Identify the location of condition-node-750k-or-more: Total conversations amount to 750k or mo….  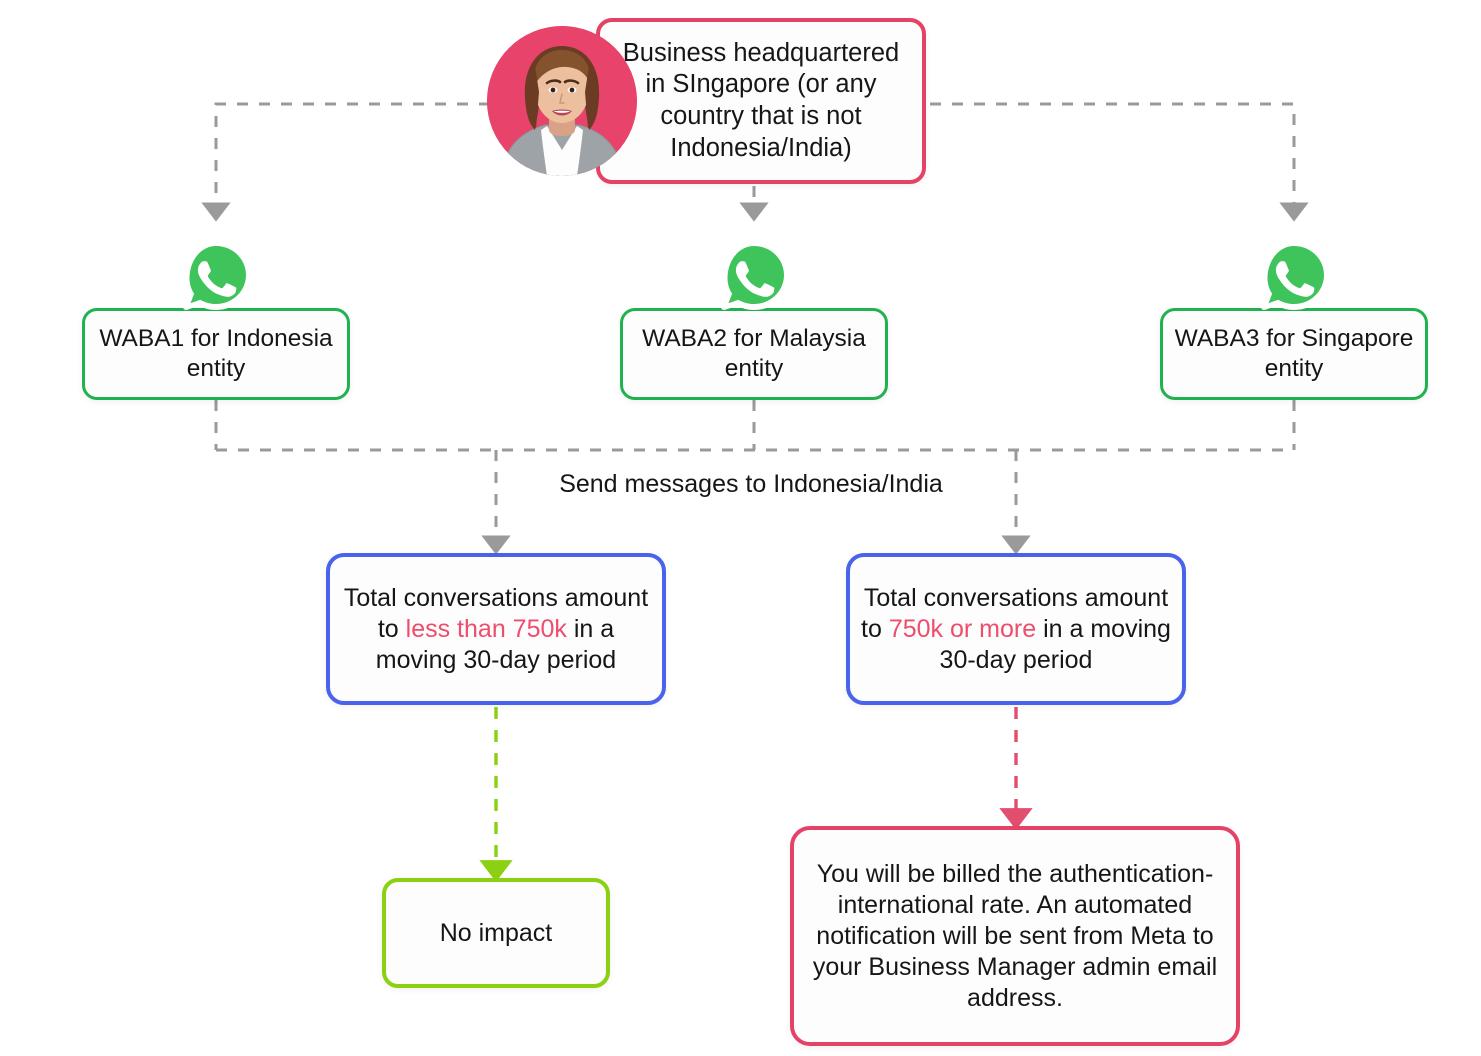
(1016, 629).